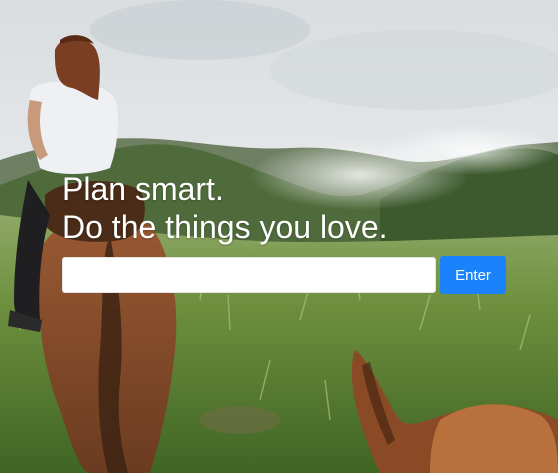 The image size is (558, 473). What do you see at coordinates (225, 208) in the screenshot?
I see `hero-headline: Plan smart. Do the things you love.` at bounding box center [225, 208].